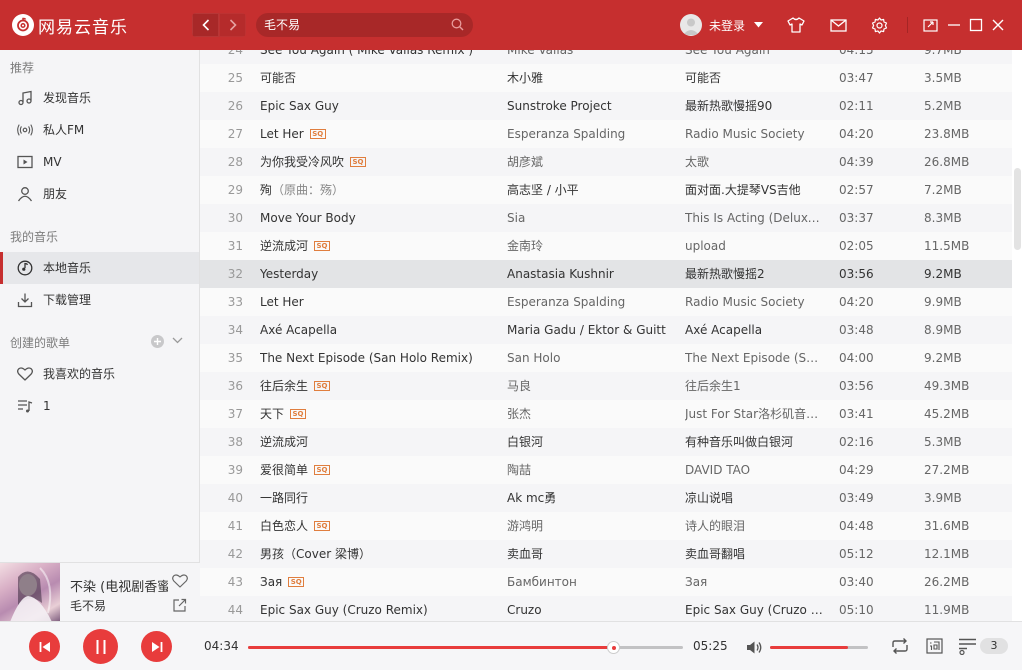 The height and width of the screenshot is (670, 1022). Describe the element at coordinates (235, 582) in the screenshot. I see `track-number: 43` at that location.